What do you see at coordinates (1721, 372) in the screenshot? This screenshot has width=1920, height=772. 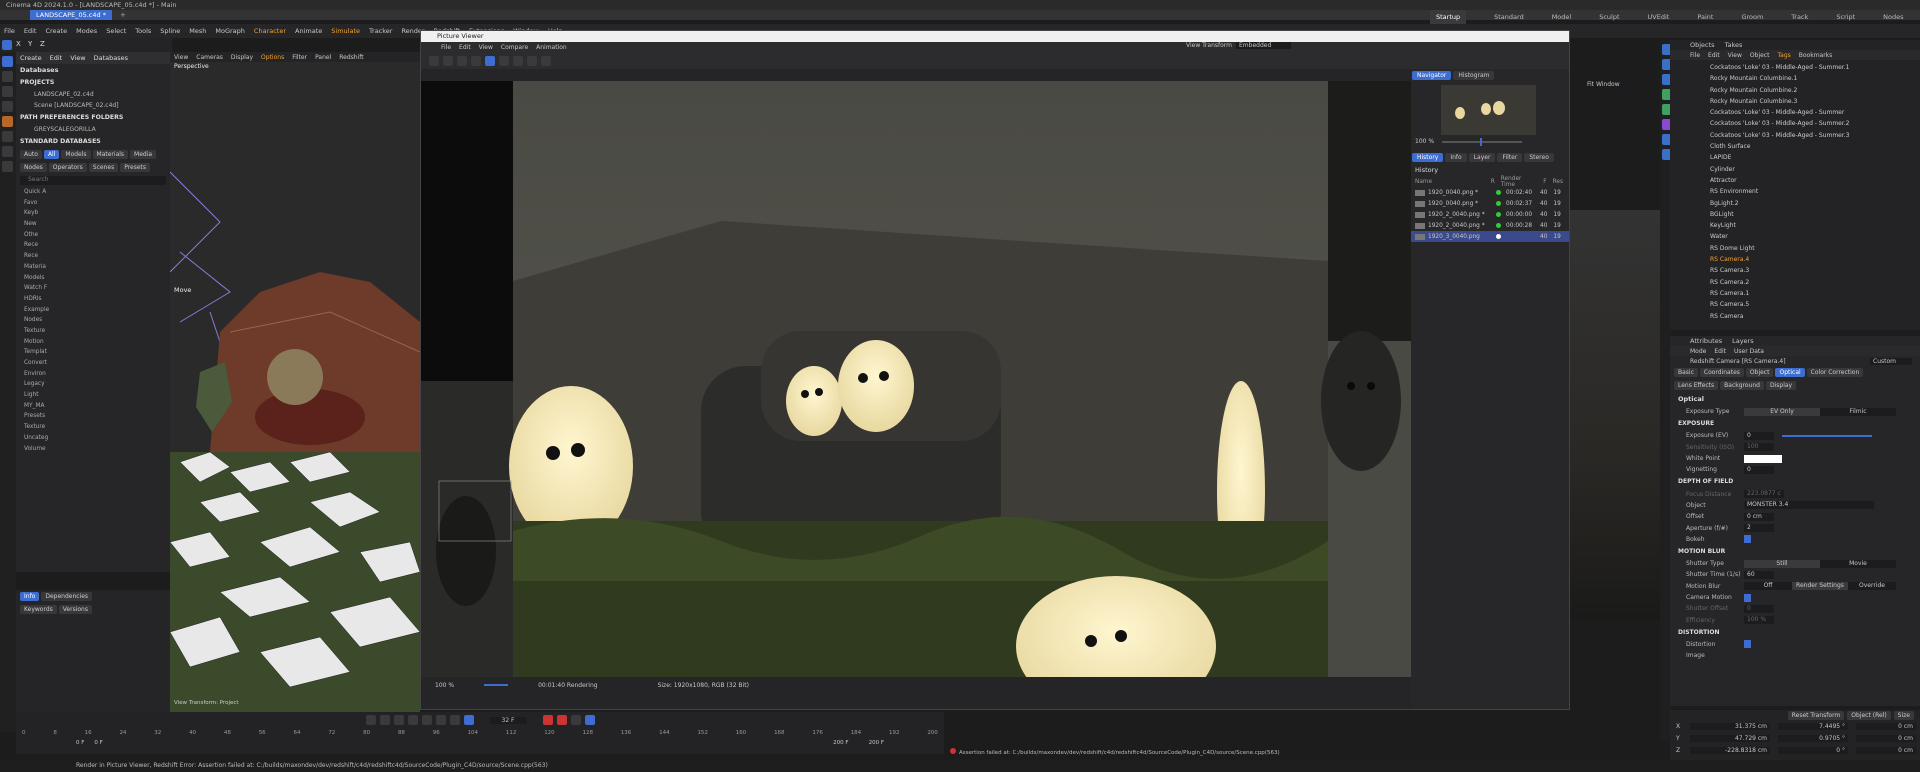 I see `attr-page-coordinates: Coordinates` at bounding box center [1721, 372].